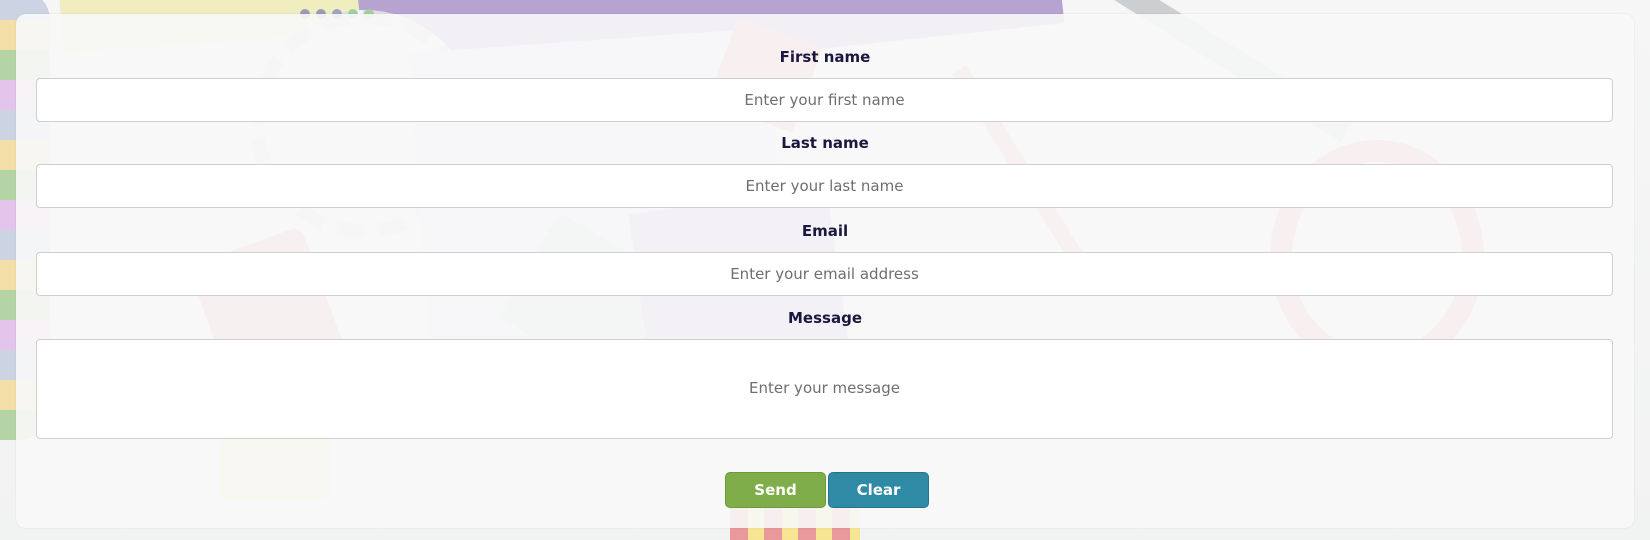 This screenshot has height=540, width=1650. What do you see at coordinates (825, 231) in the screenshot?
I see `email-label: Email` at bounding box center [825, 231].